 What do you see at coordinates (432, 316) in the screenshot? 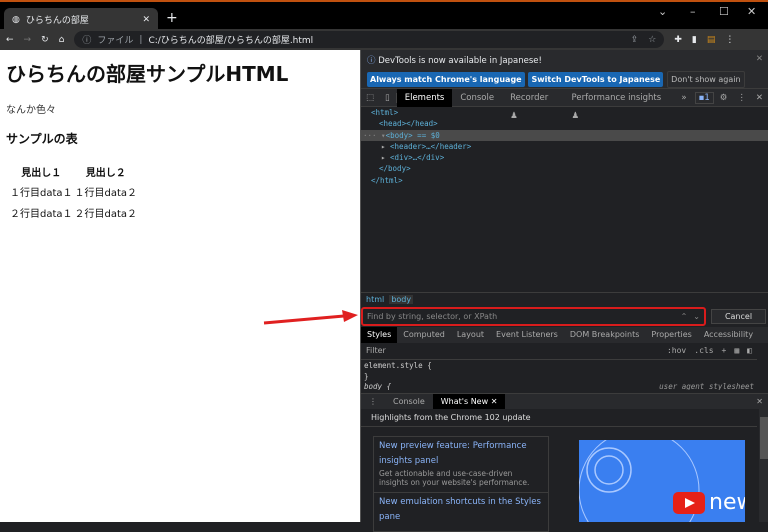
I see `search-input: Find by string, selector, or XPath` at bounding box center [432, 316].